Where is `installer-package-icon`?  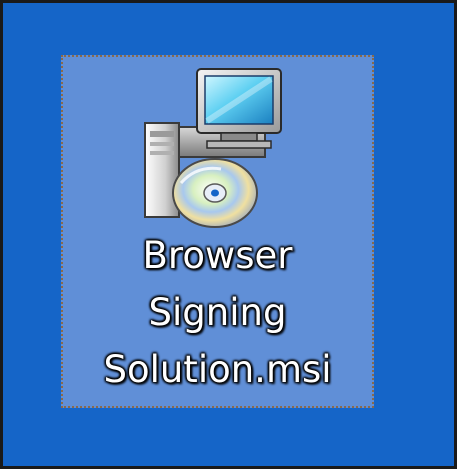 installer-package-icon is located at coordinates (213, 148).